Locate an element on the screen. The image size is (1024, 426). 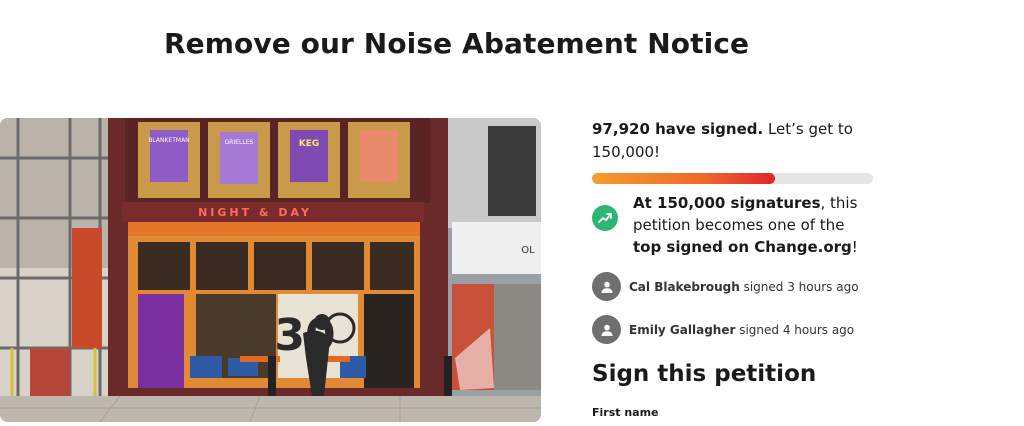
signer-text: Cal Blakebrough signed 3 hours ago is located at coordinates (744, 287).